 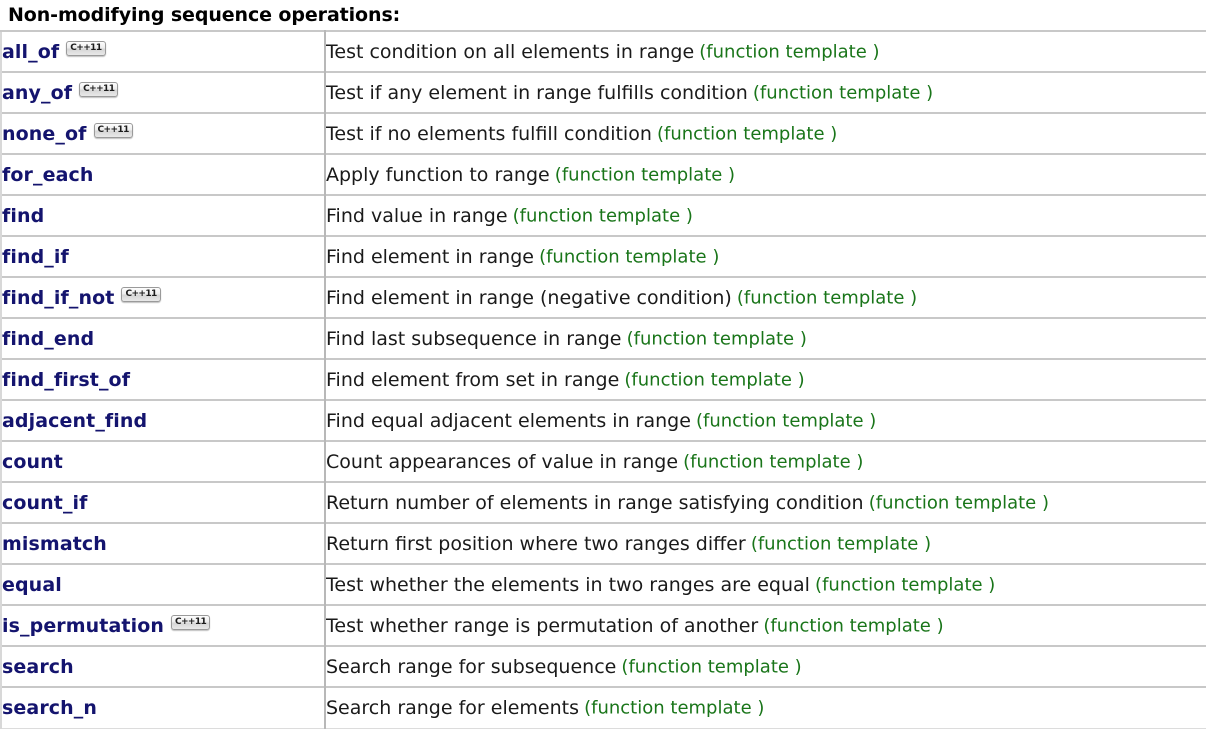 I want to click on description-text: Find equal adjacent elements in range, so click(x=508, y=420).